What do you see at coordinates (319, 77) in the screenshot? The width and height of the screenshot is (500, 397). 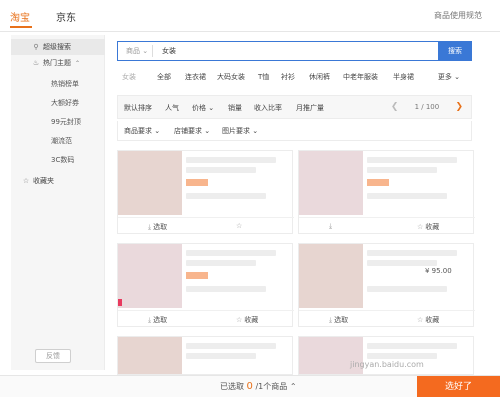 I see `category-casual-pants: 休闲裤` at bounding box center [319, 77].